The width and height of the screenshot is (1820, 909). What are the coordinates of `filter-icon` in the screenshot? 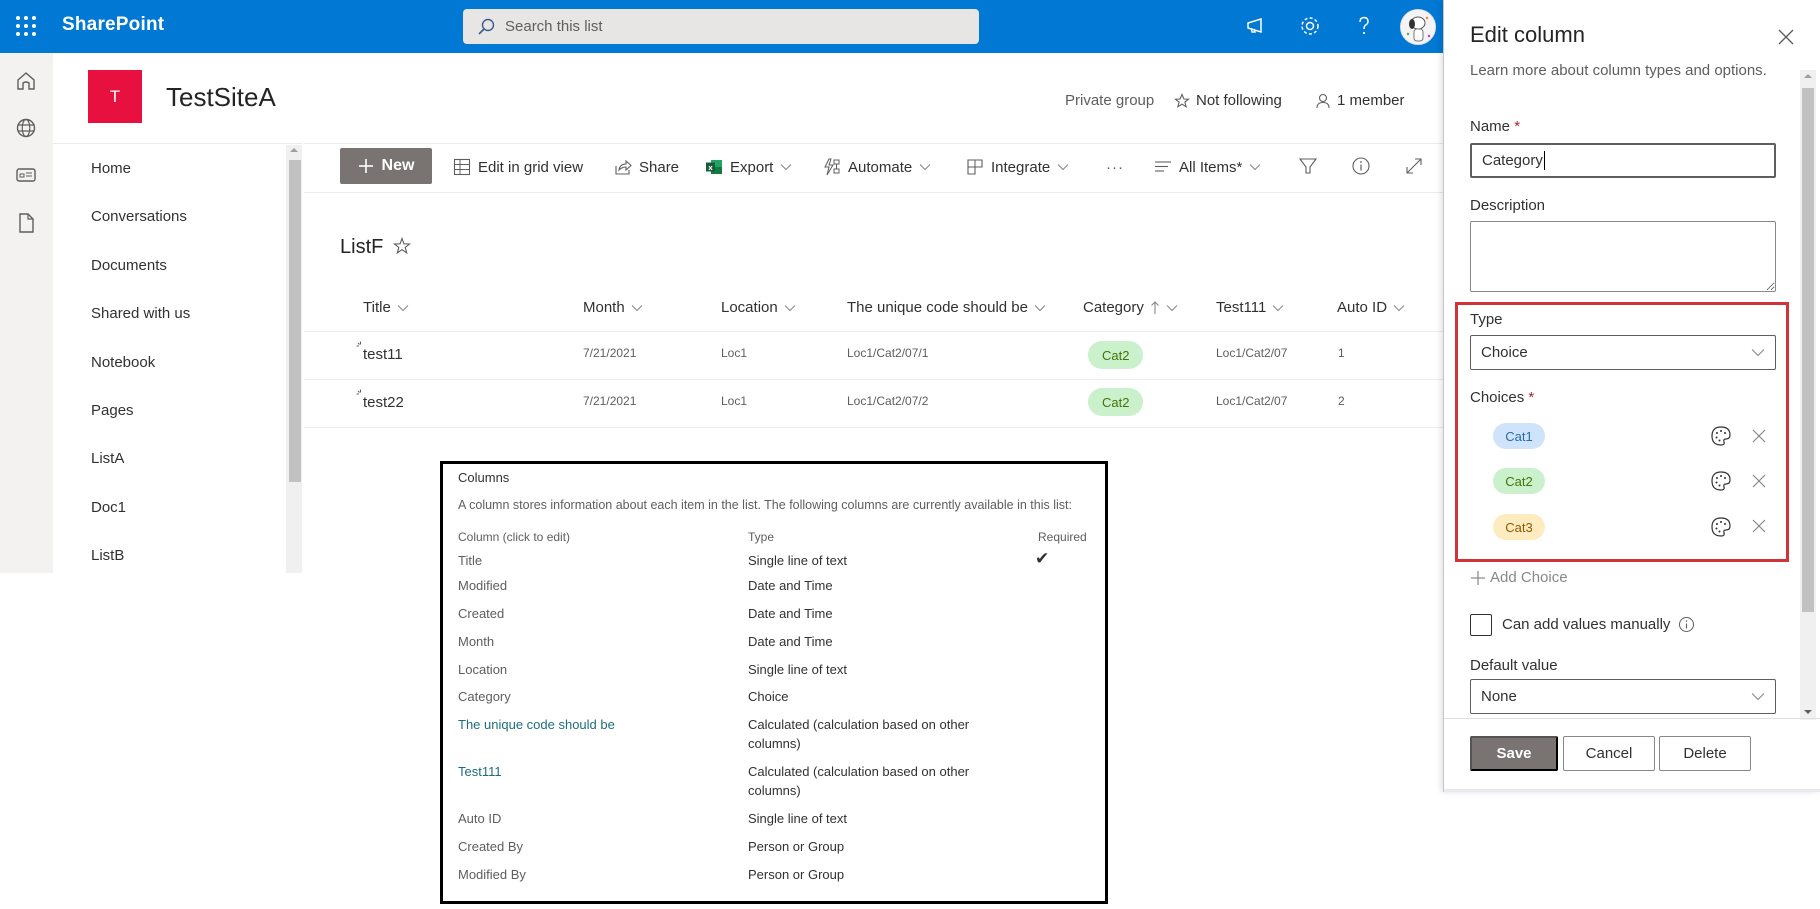 It's located at (1308, 166).